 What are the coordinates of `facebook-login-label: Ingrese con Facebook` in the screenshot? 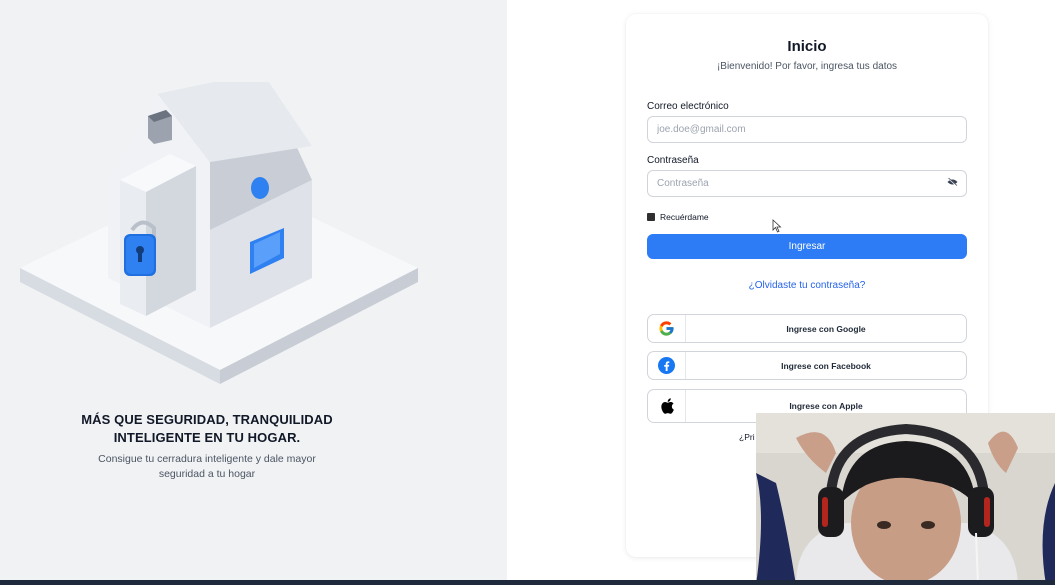 It's located at (826, 365).